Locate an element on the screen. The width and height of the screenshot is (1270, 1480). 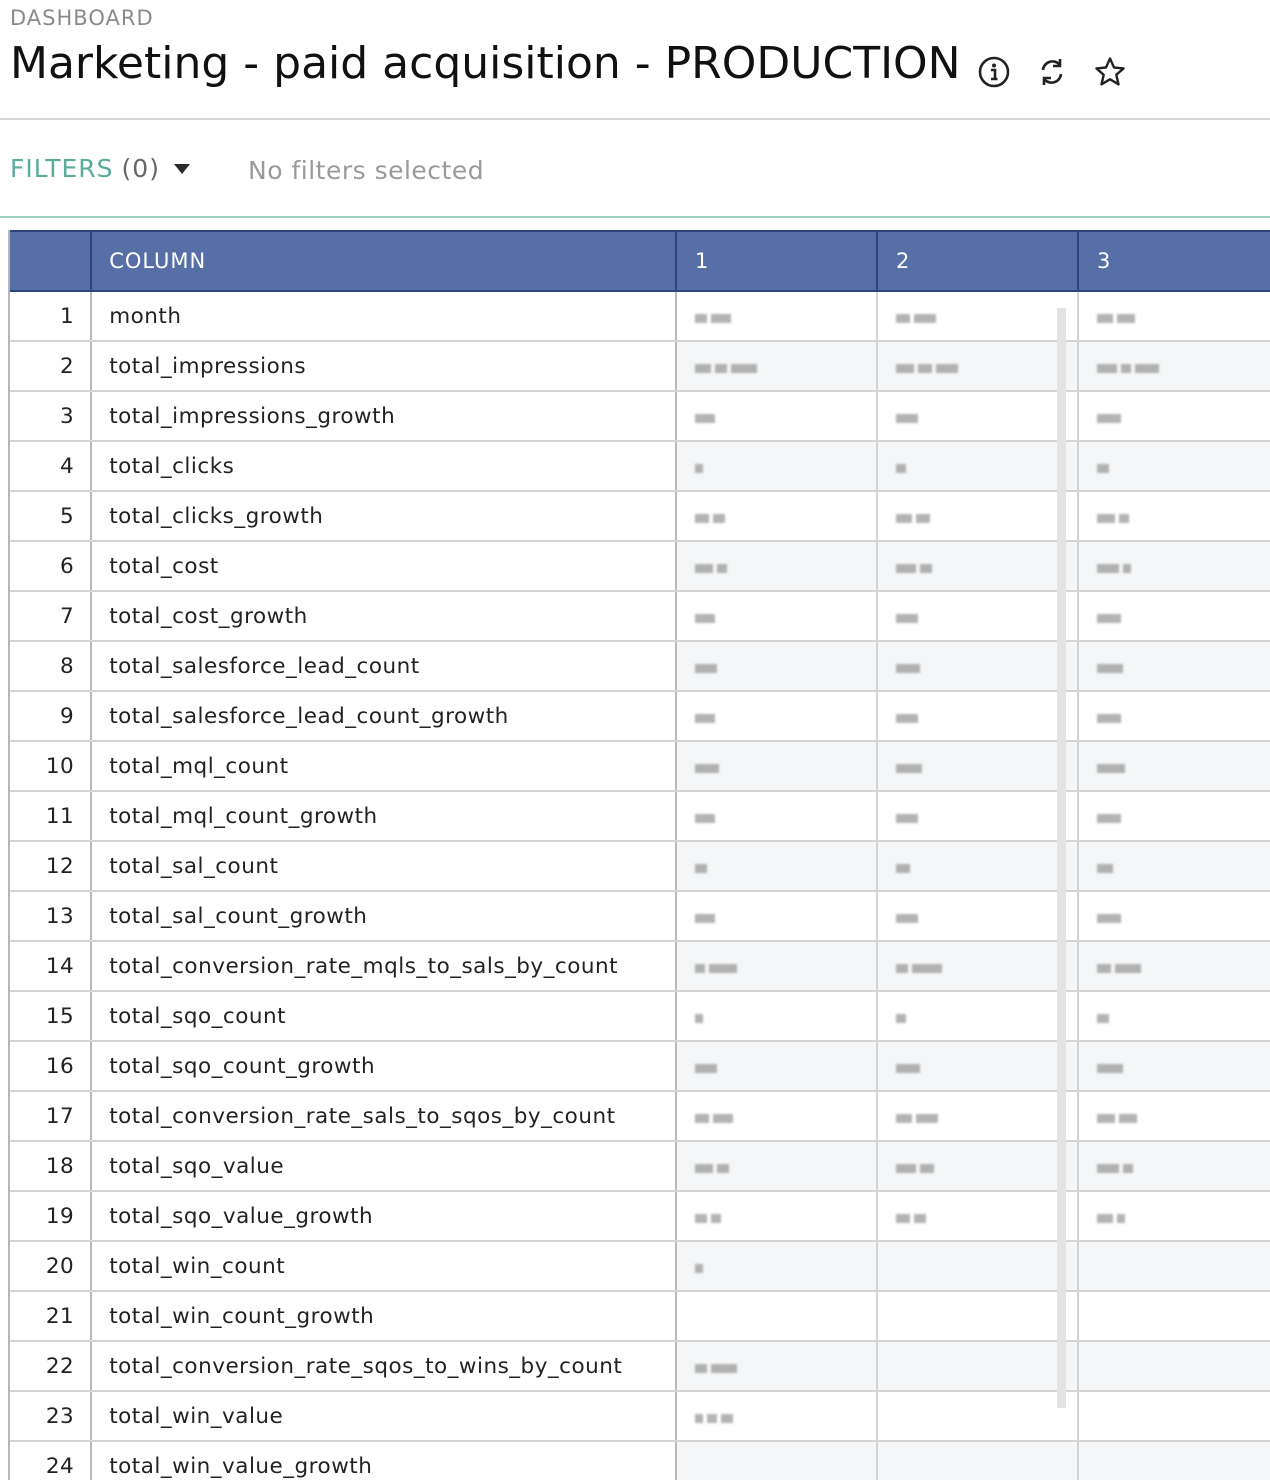
table-row: 4 total_clicks is located at coordinates (640, 466).